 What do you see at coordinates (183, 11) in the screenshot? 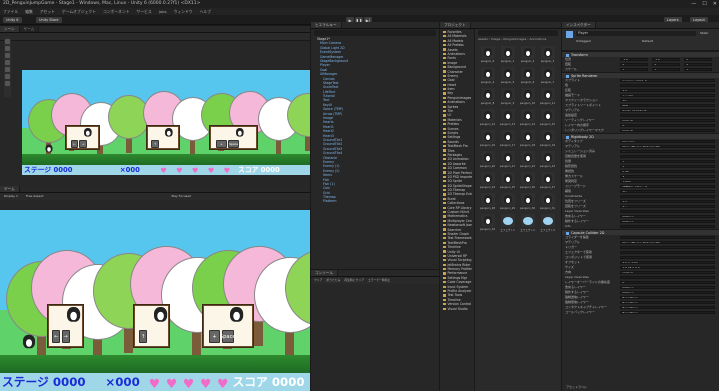
I see `menu-item: ウィンドウ` at bounding box center [183, 11].